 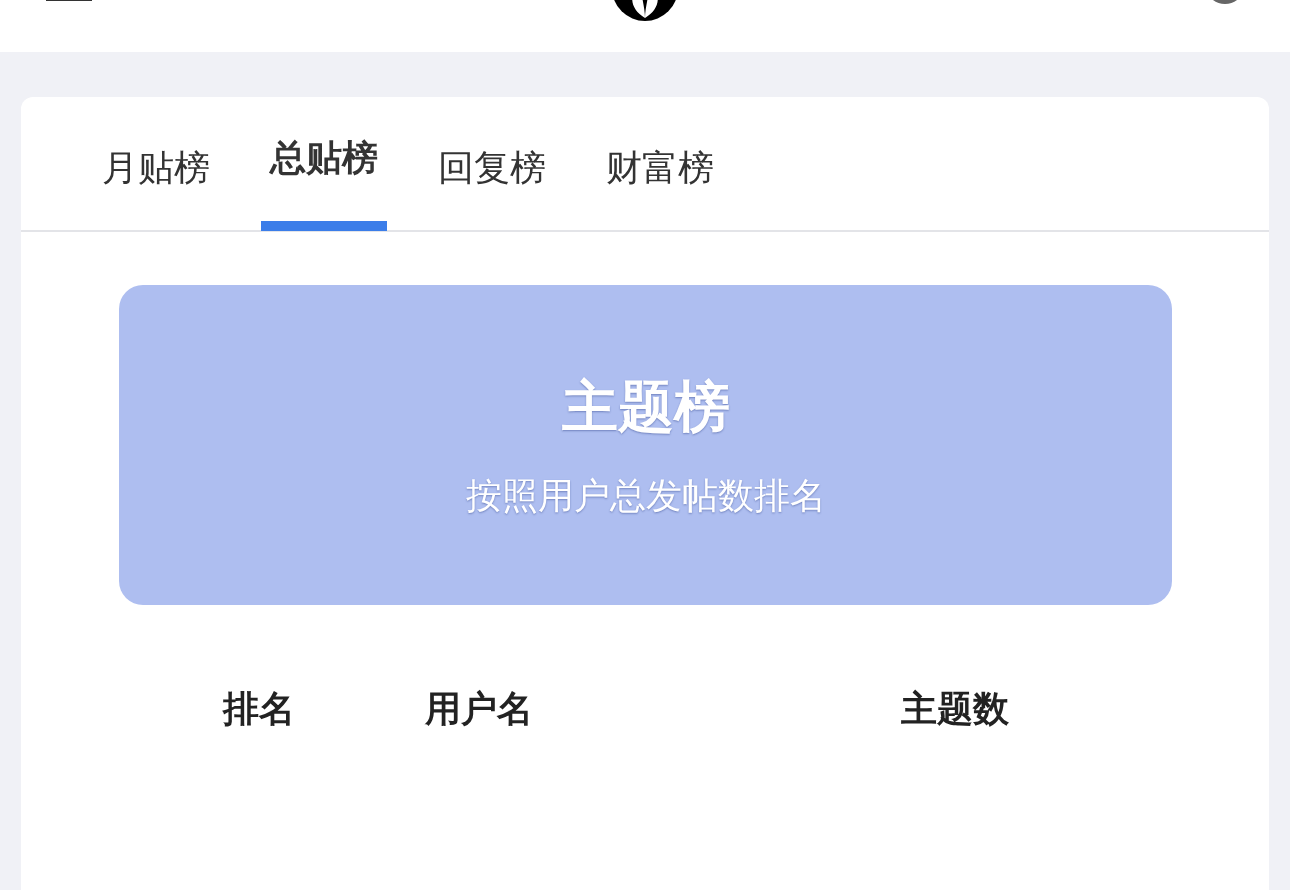 What do you see at coordinates (660, 187) in the screenshot?
I see `tab: 财富榜` at bounding box center [660, 187].